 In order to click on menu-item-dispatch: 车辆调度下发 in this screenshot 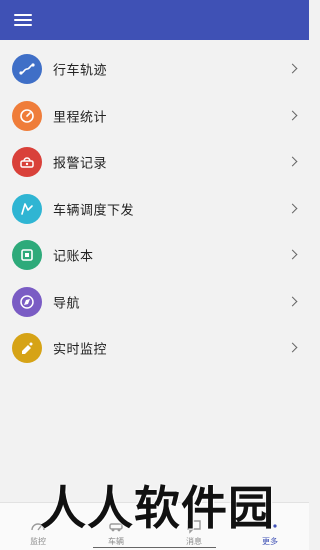, I will do `click(154, 209)`.